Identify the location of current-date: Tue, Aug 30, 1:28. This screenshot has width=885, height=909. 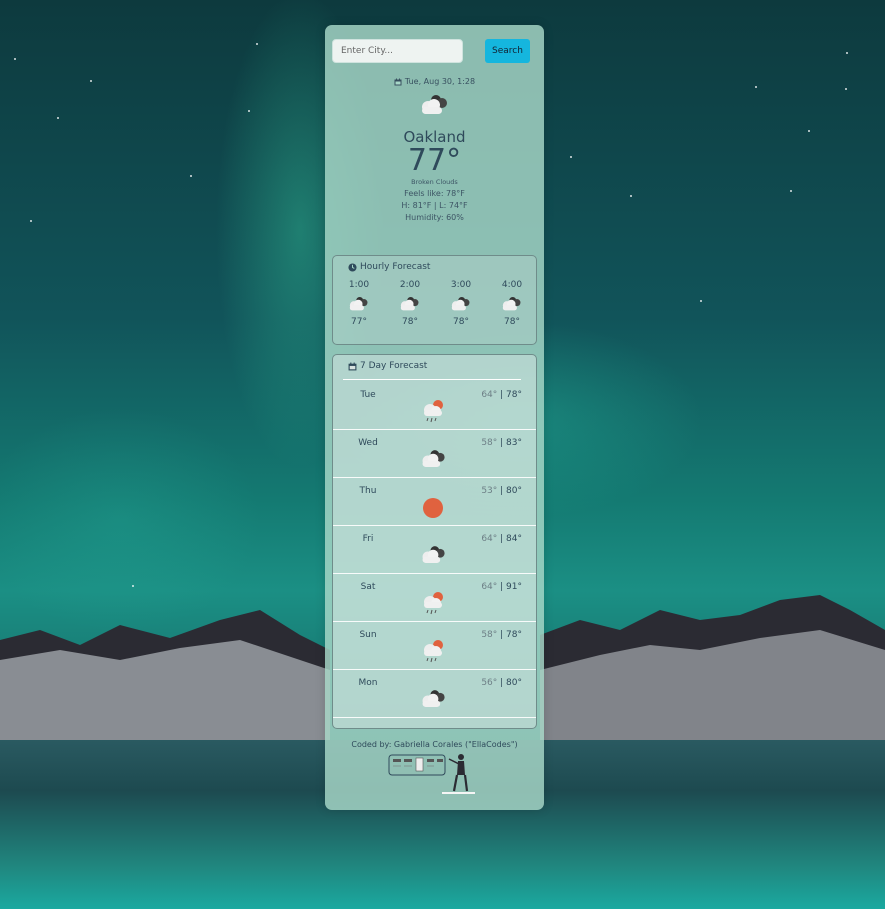
(434, 81).